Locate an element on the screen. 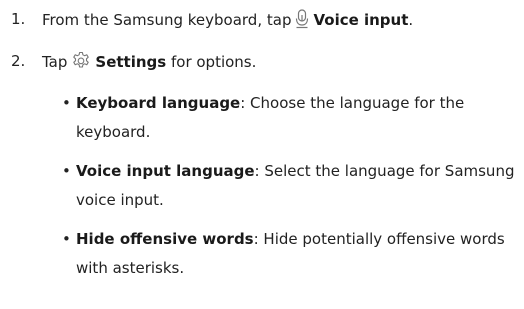 The image size is (524, 309). step-number: 2. is located at coordinates (18, 61).